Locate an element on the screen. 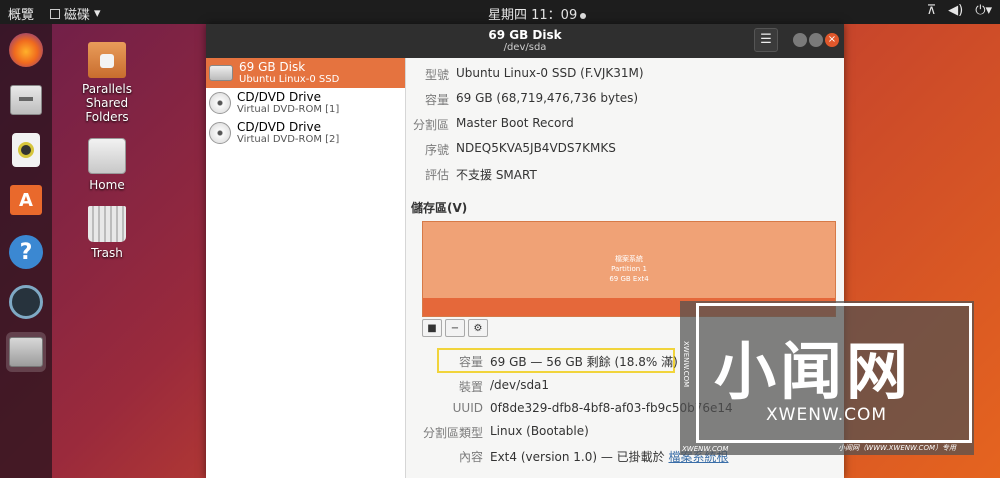 This screenshot has height=478, width=1000. dock-firefox is located at coordinates (26, 50).